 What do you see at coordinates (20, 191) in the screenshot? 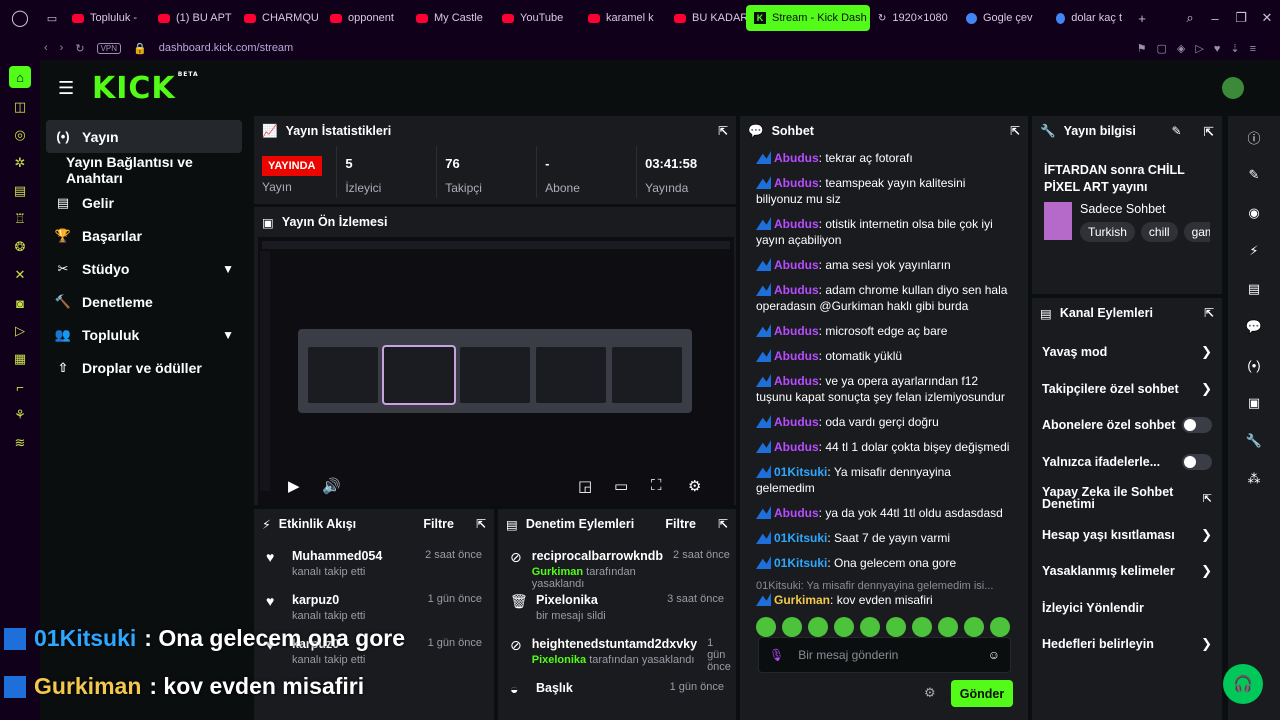
I see `news-icon: ▤` at bounding box center [20, 191].